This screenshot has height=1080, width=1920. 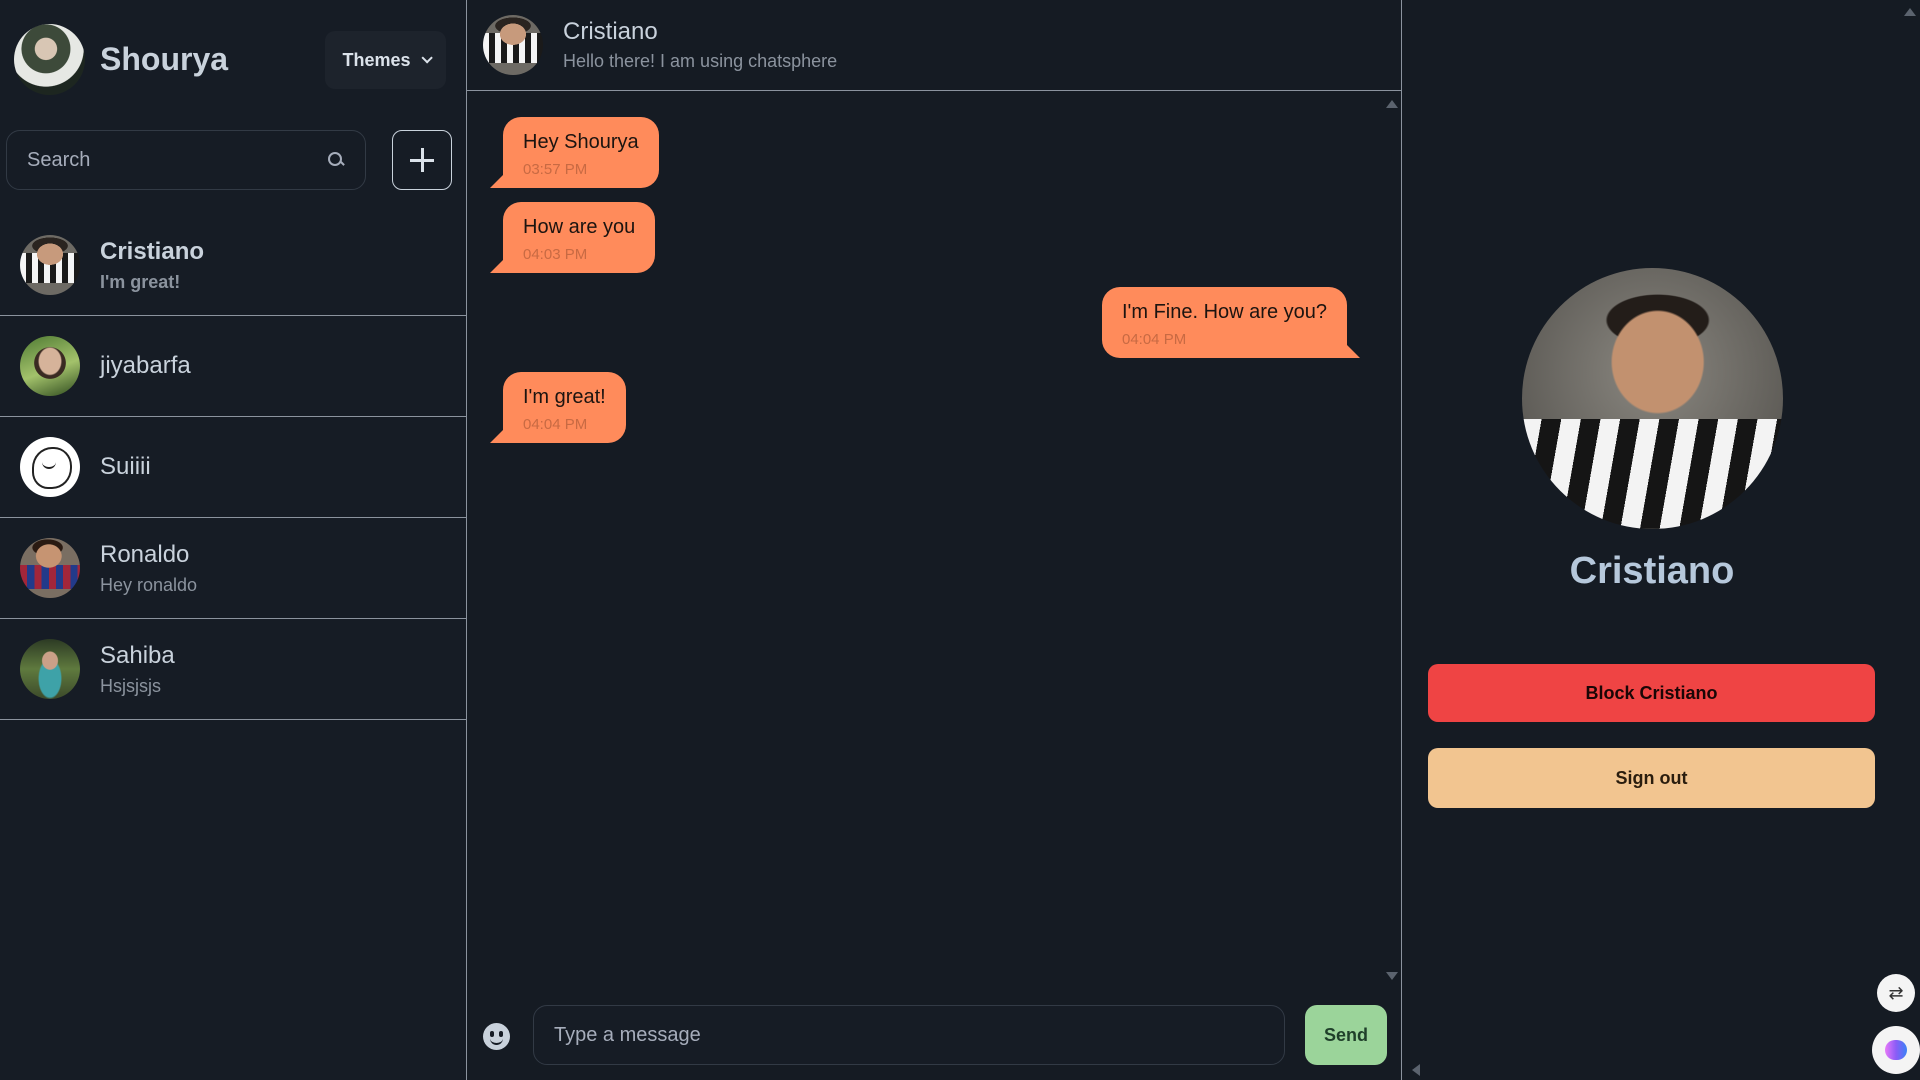 What do you see at coordinates (1416, 1070) in the screenshot?
I see `scroll-left-arrow` at bounding box center [1416, 1070].